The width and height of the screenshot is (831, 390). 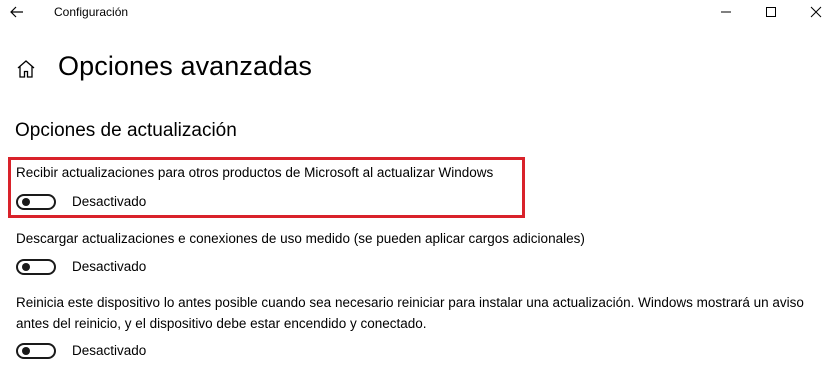 What do you see at coordinates (109, 201) in the screenshot?
I see `toggle-state-other-products: Desactivado` at bounding box center [109, 201].